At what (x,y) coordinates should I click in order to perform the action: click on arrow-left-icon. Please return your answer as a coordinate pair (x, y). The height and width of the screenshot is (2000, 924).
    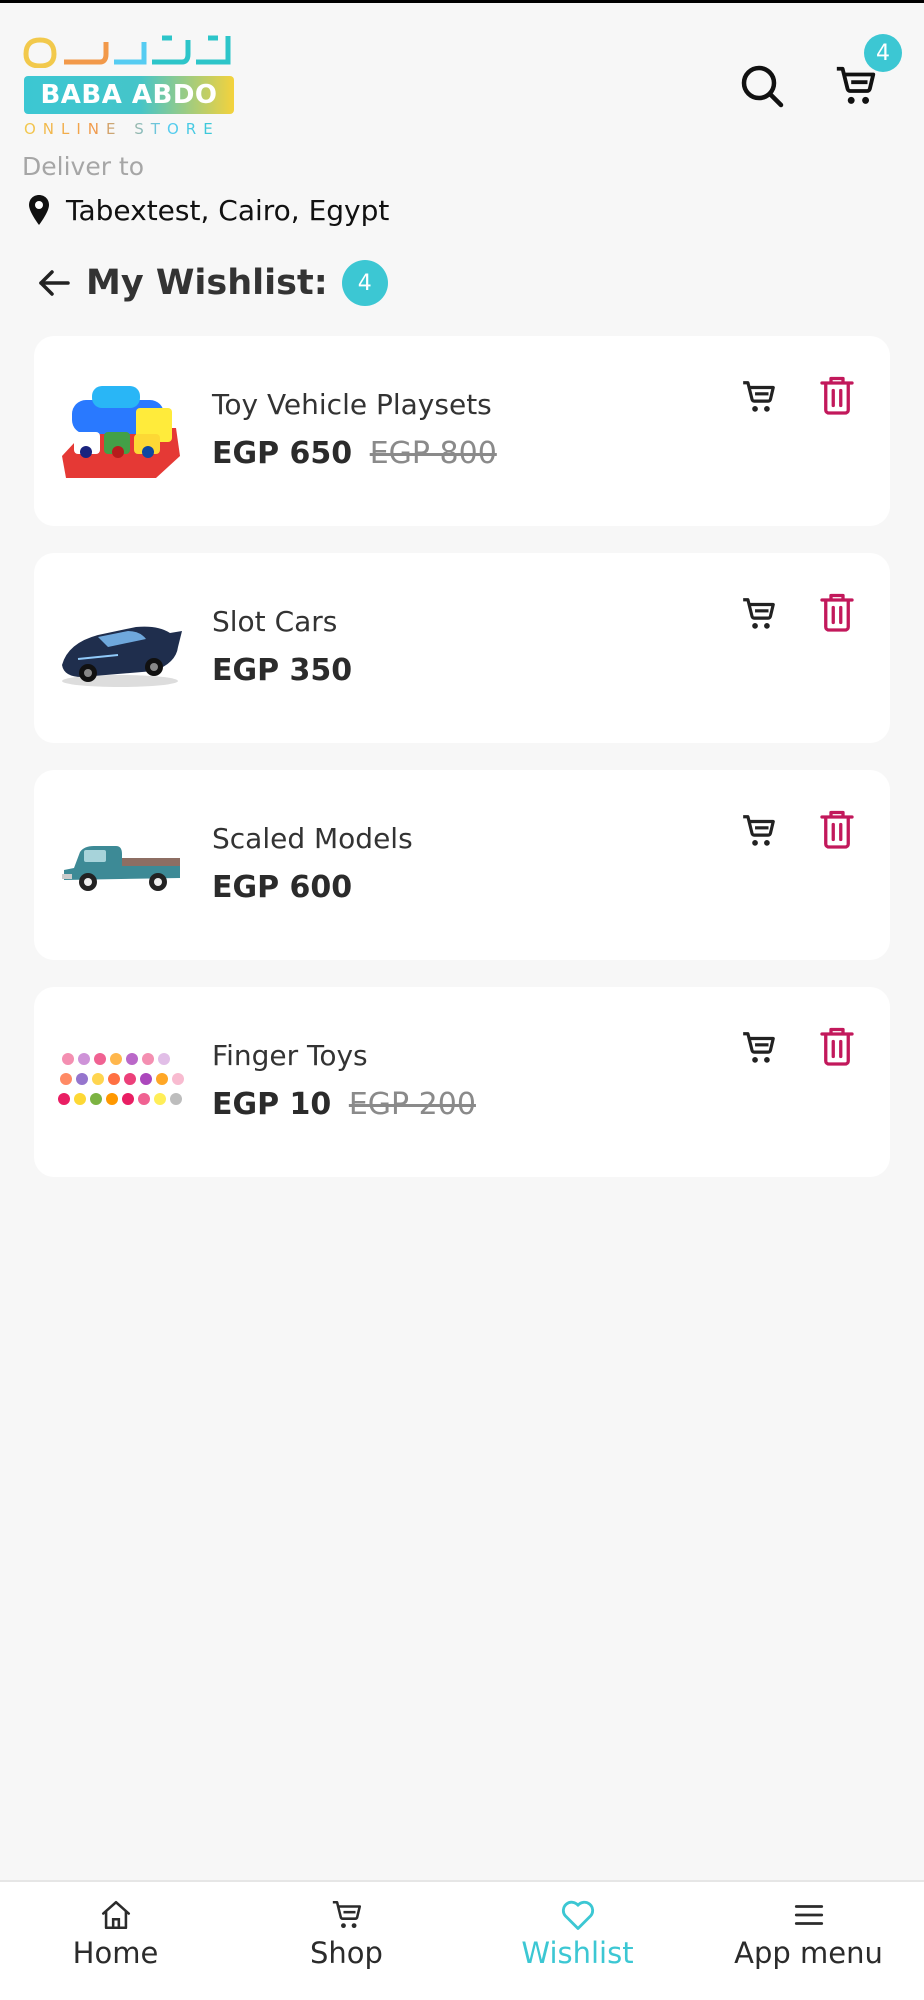
    Looking at the image, I should click on (54, 283).